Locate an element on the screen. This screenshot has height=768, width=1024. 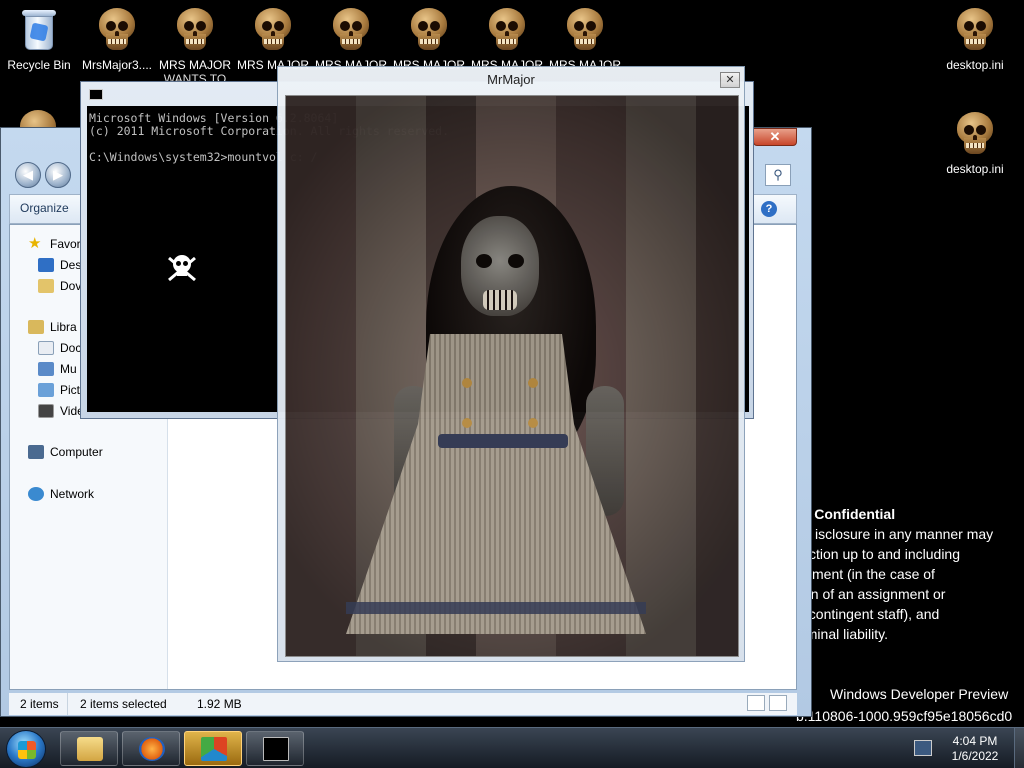
organize-button: Organize is located at coordinates (44, 208).